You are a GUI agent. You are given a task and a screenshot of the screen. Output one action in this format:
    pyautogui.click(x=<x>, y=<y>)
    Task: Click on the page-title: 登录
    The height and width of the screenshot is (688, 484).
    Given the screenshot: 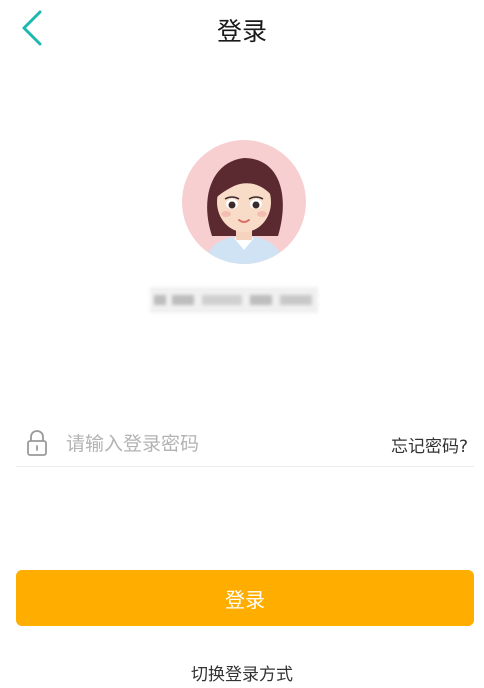 What is the action you would take?
    pyautogui.click(x=241, y=31)
    